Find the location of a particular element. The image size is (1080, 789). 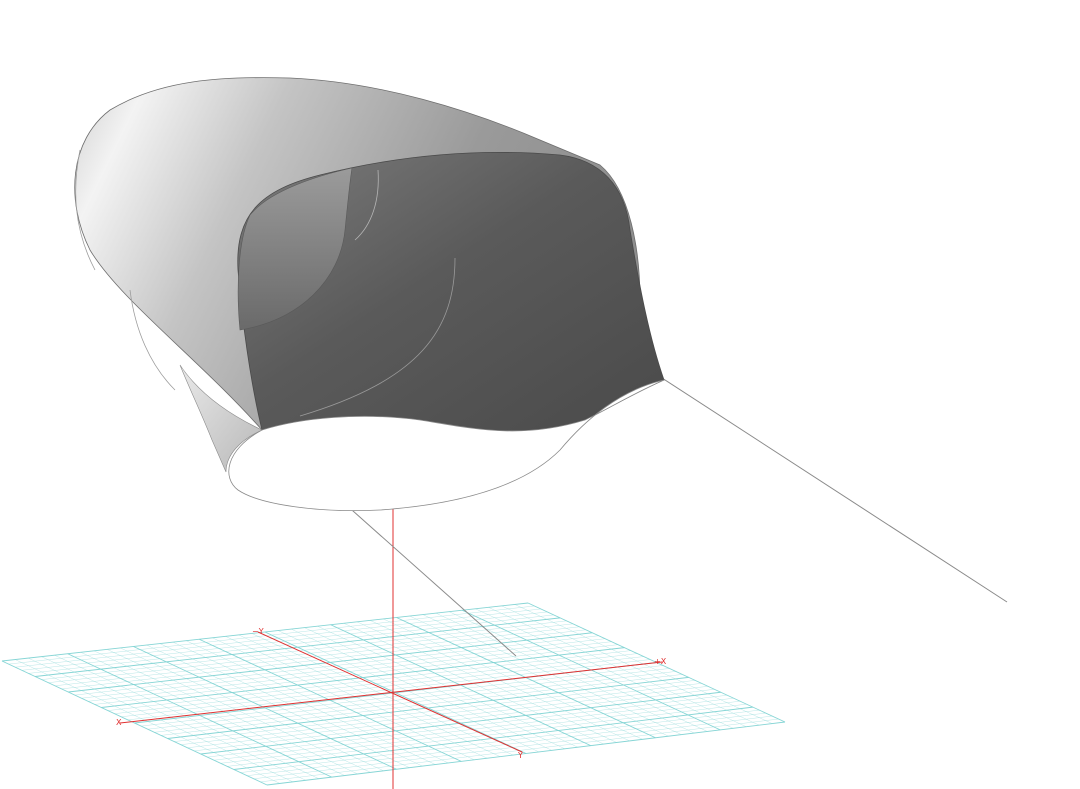

y-neg-axis-label: −Y is located at coordinates (258, 631).